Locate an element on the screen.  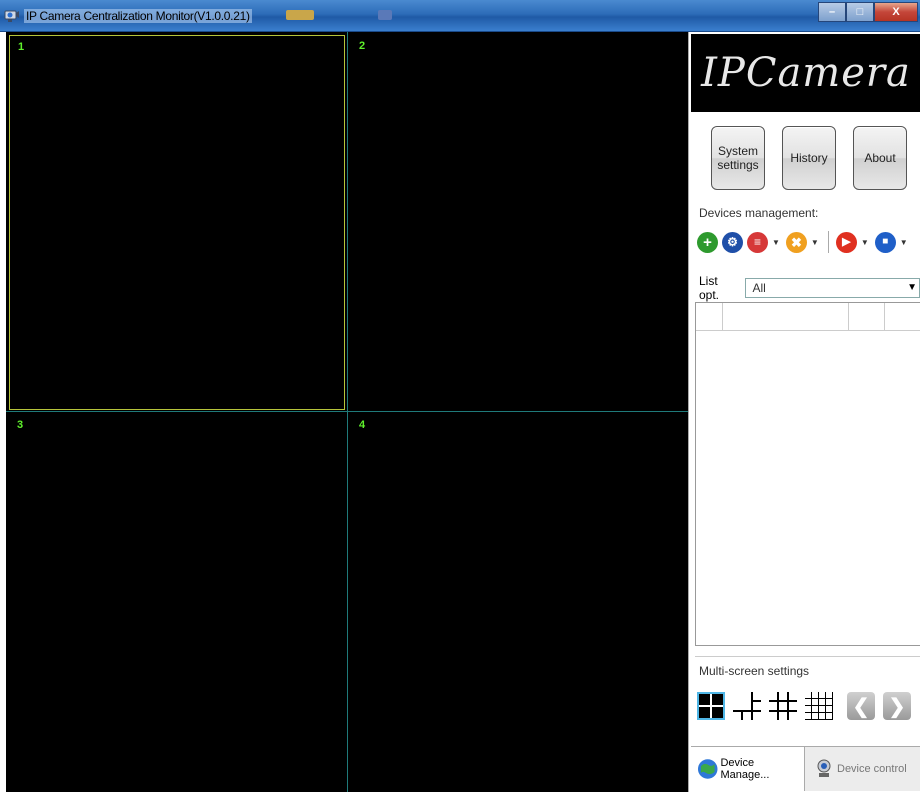
minimize-button: – is located at coordinates (832, 12).